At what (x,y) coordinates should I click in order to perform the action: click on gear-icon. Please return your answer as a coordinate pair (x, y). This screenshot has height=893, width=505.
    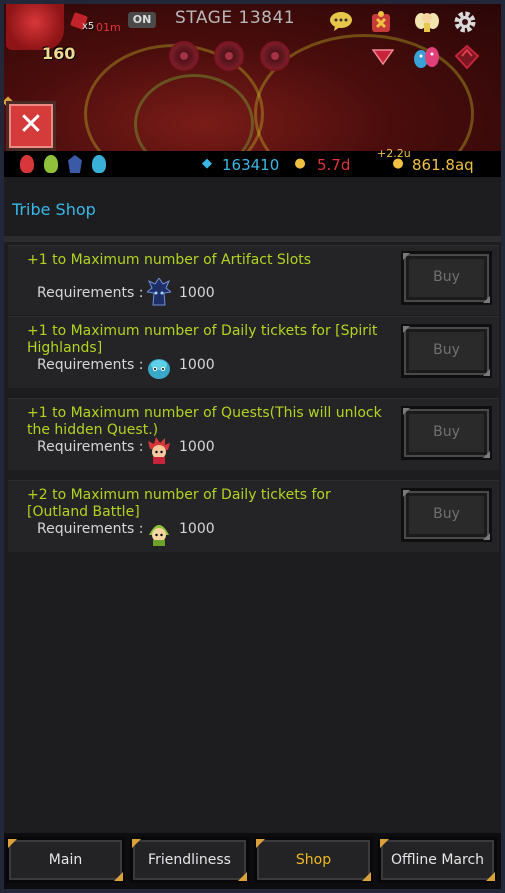
    Looking at the image, I should click on (465, 23).